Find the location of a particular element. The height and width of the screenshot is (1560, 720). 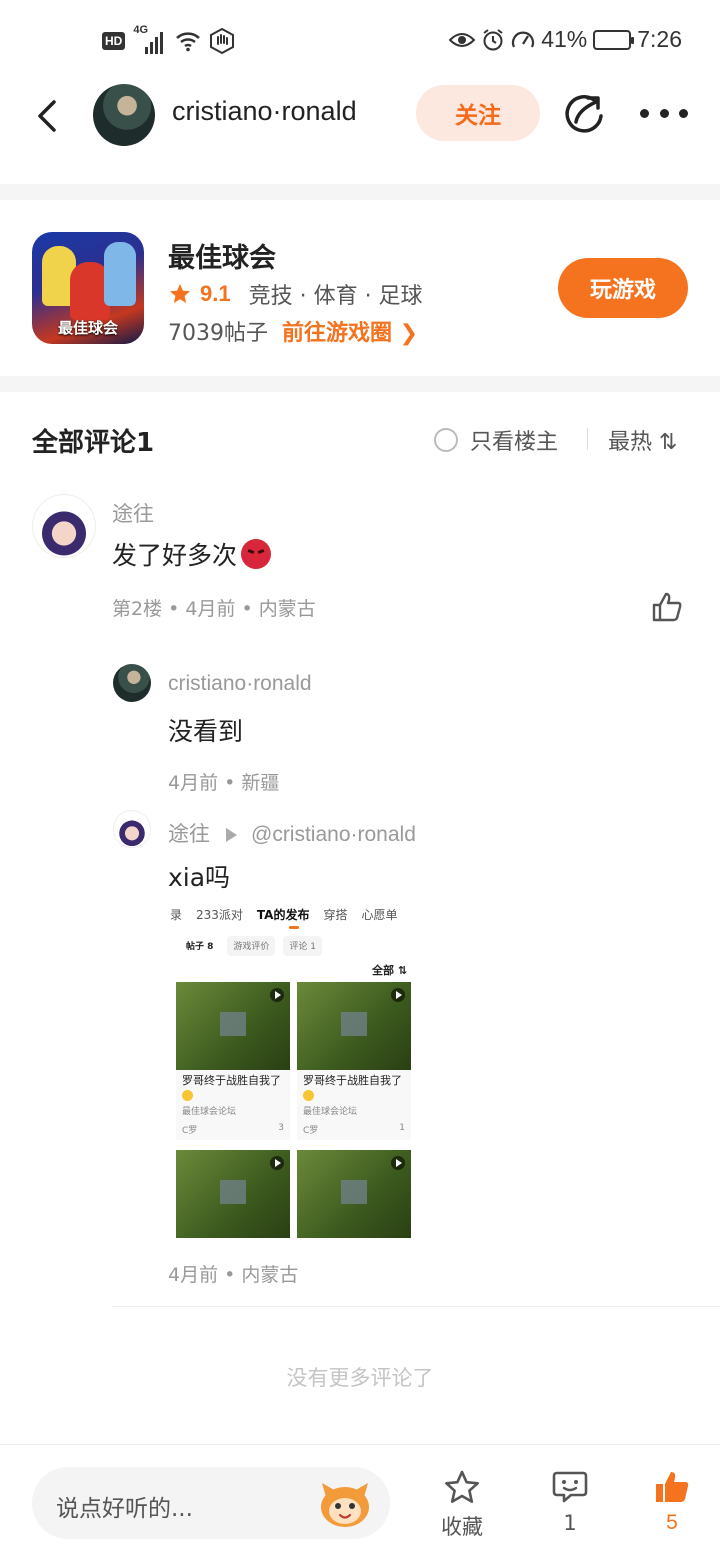

comment-count: 1 is located at coordinates (570, 1523).